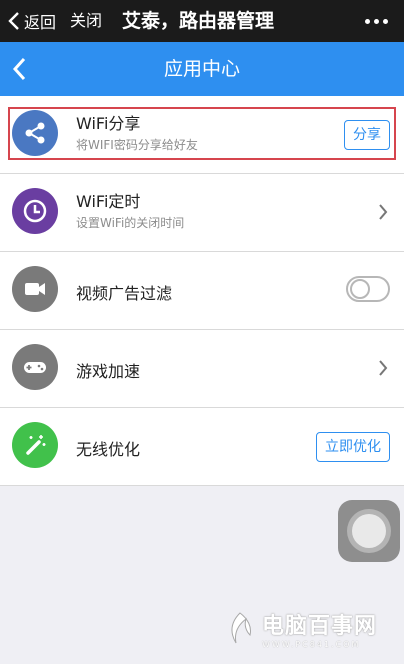 Image resolution: width=404 pixels, height=664 pixels. I want to click on item-subtitle: 设置WiFi的关闭时间, so click(130, 223).